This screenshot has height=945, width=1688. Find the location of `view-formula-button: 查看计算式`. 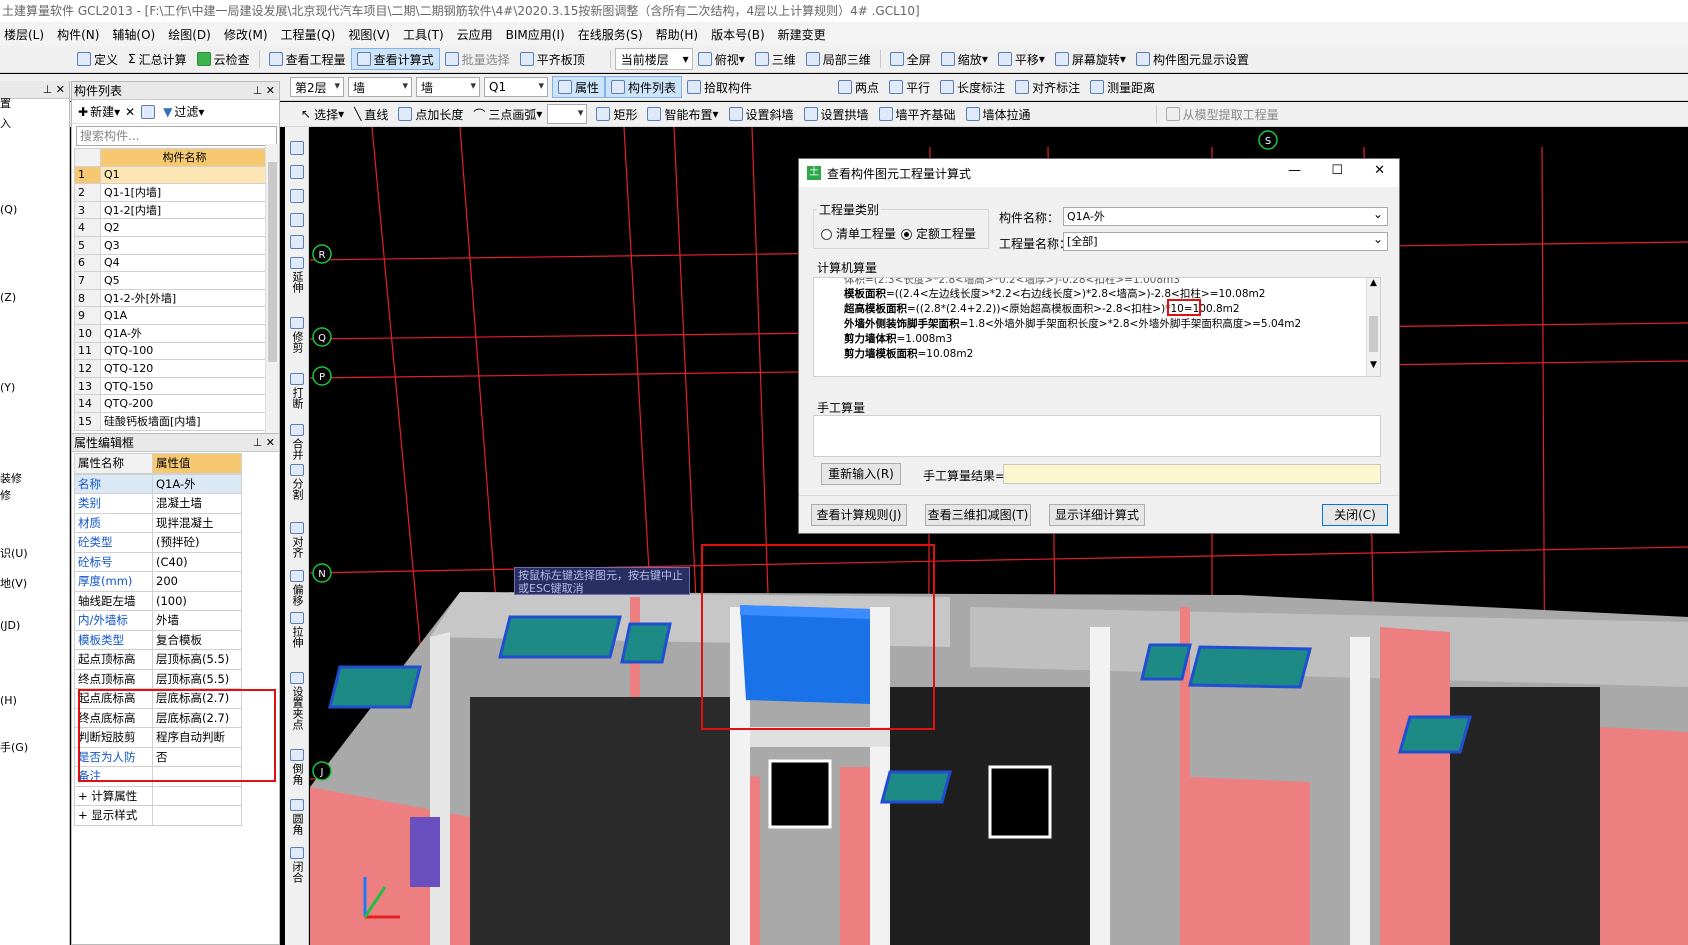

view-formula-button: 查看计算式 is located at coordinates (395, 59).